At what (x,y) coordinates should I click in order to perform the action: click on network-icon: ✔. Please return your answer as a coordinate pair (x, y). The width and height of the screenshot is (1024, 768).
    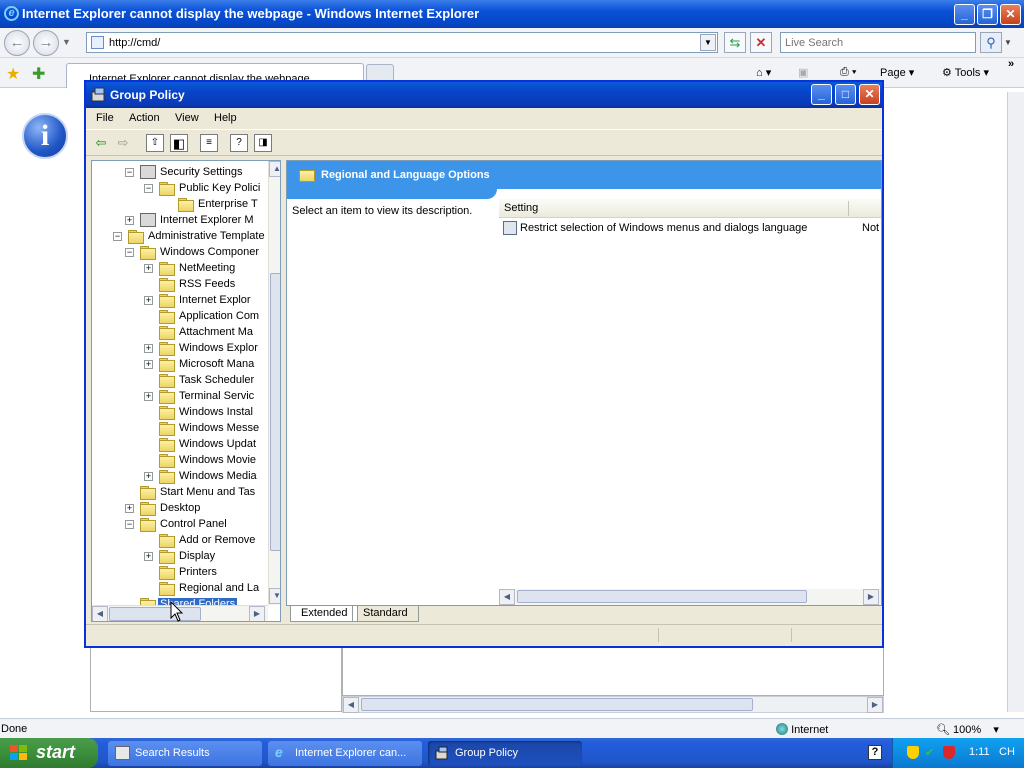
    Looking at the image, I should click on (931, 752).